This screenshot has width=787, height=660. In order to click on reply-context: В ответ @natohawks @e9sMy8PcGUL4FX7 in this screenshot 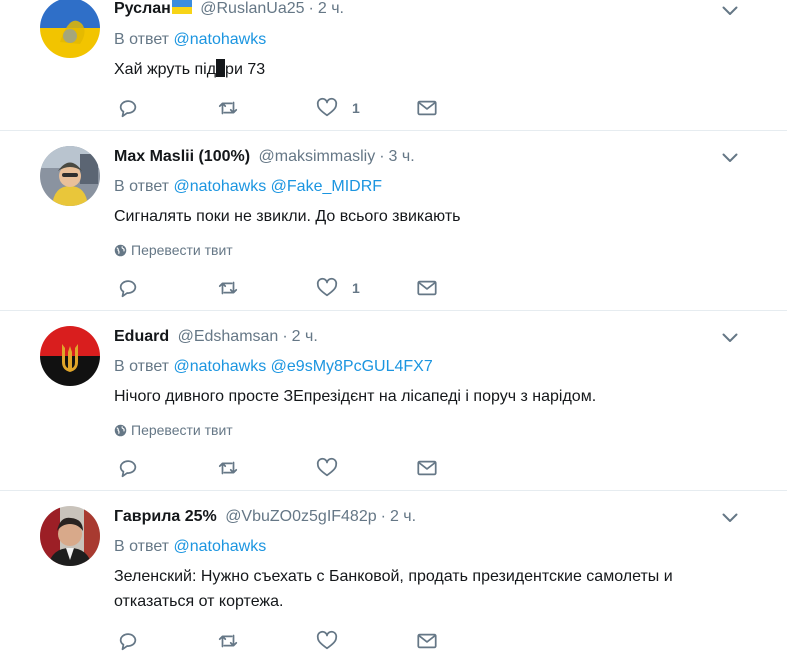, I will do `click(273, 366)`.